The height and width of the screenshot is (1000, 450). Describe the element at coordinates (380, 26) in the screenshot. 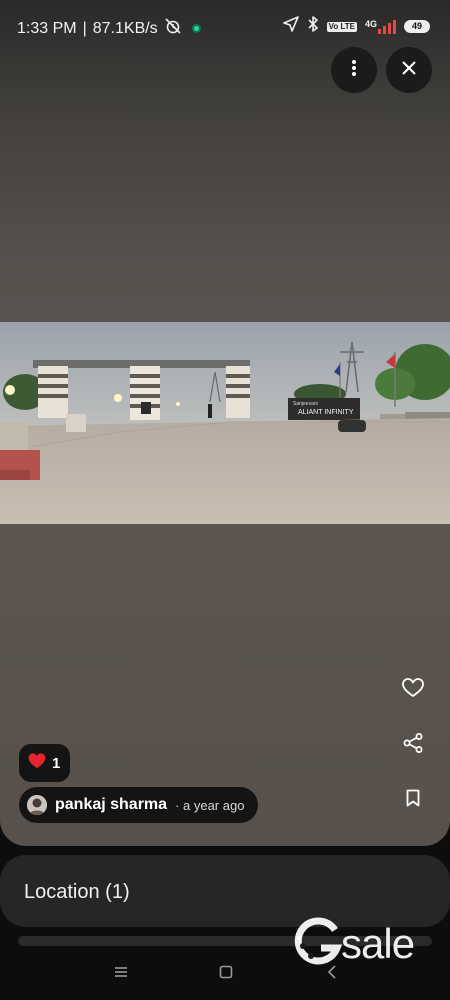

I see `signal-icon: 4G` at that location.